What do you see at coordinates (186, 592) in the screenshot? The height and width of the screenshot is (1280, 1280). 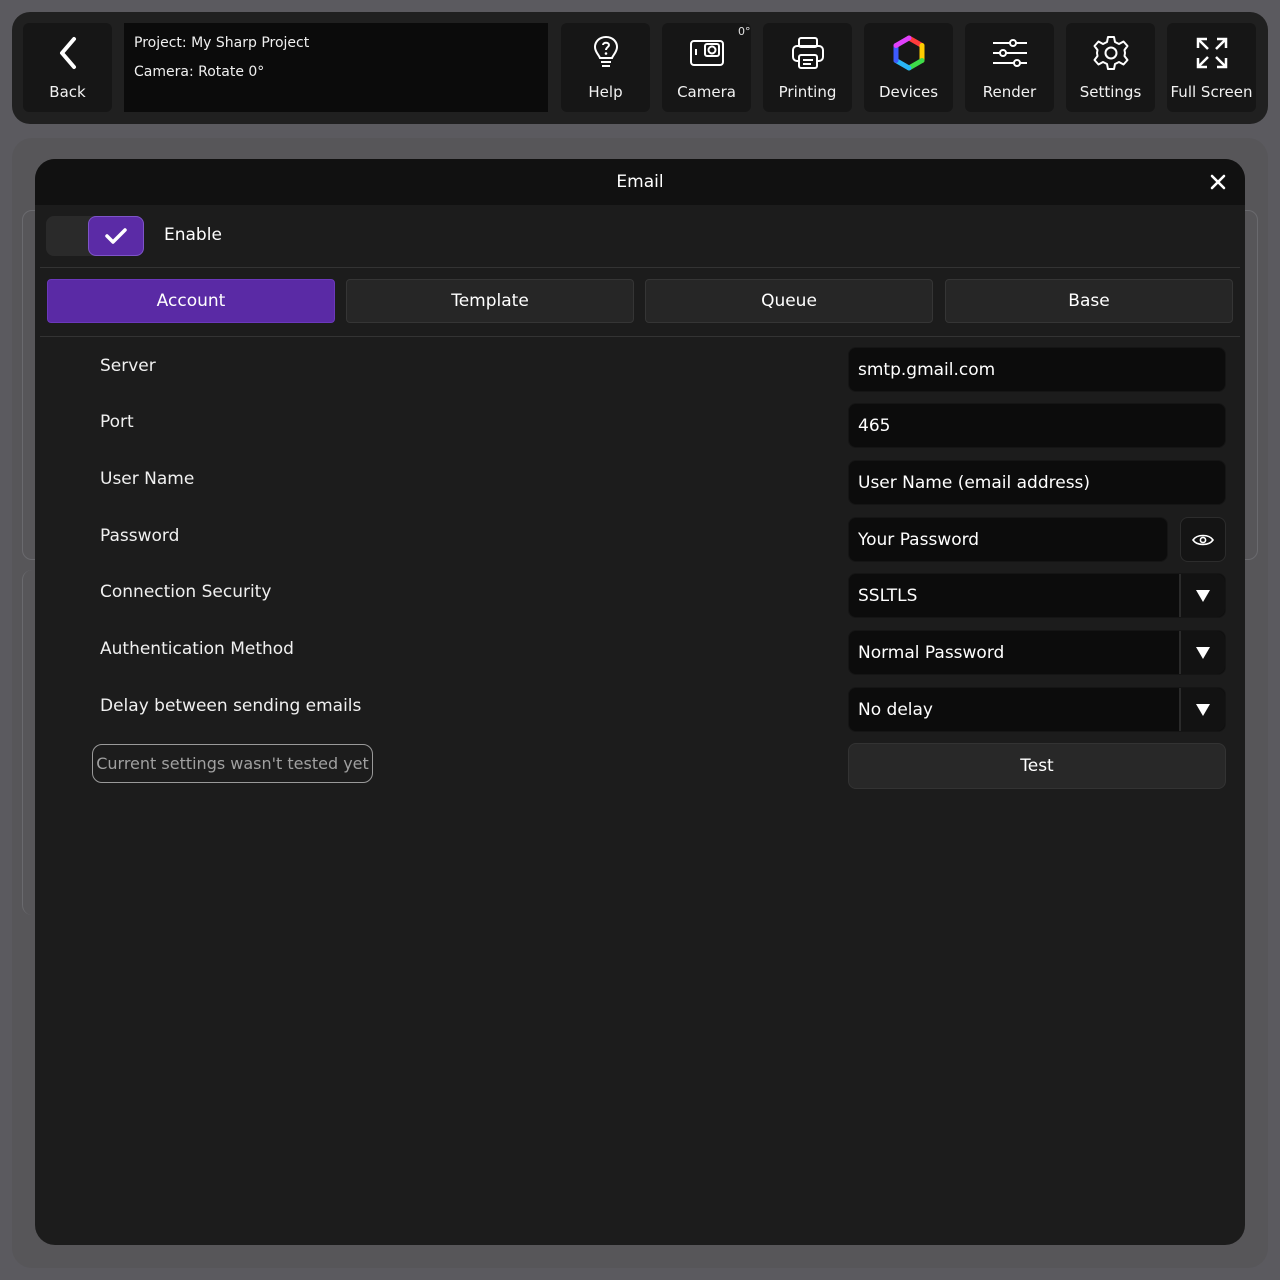 I see `security-label: Connection Security` at bounding box center [186, 592].